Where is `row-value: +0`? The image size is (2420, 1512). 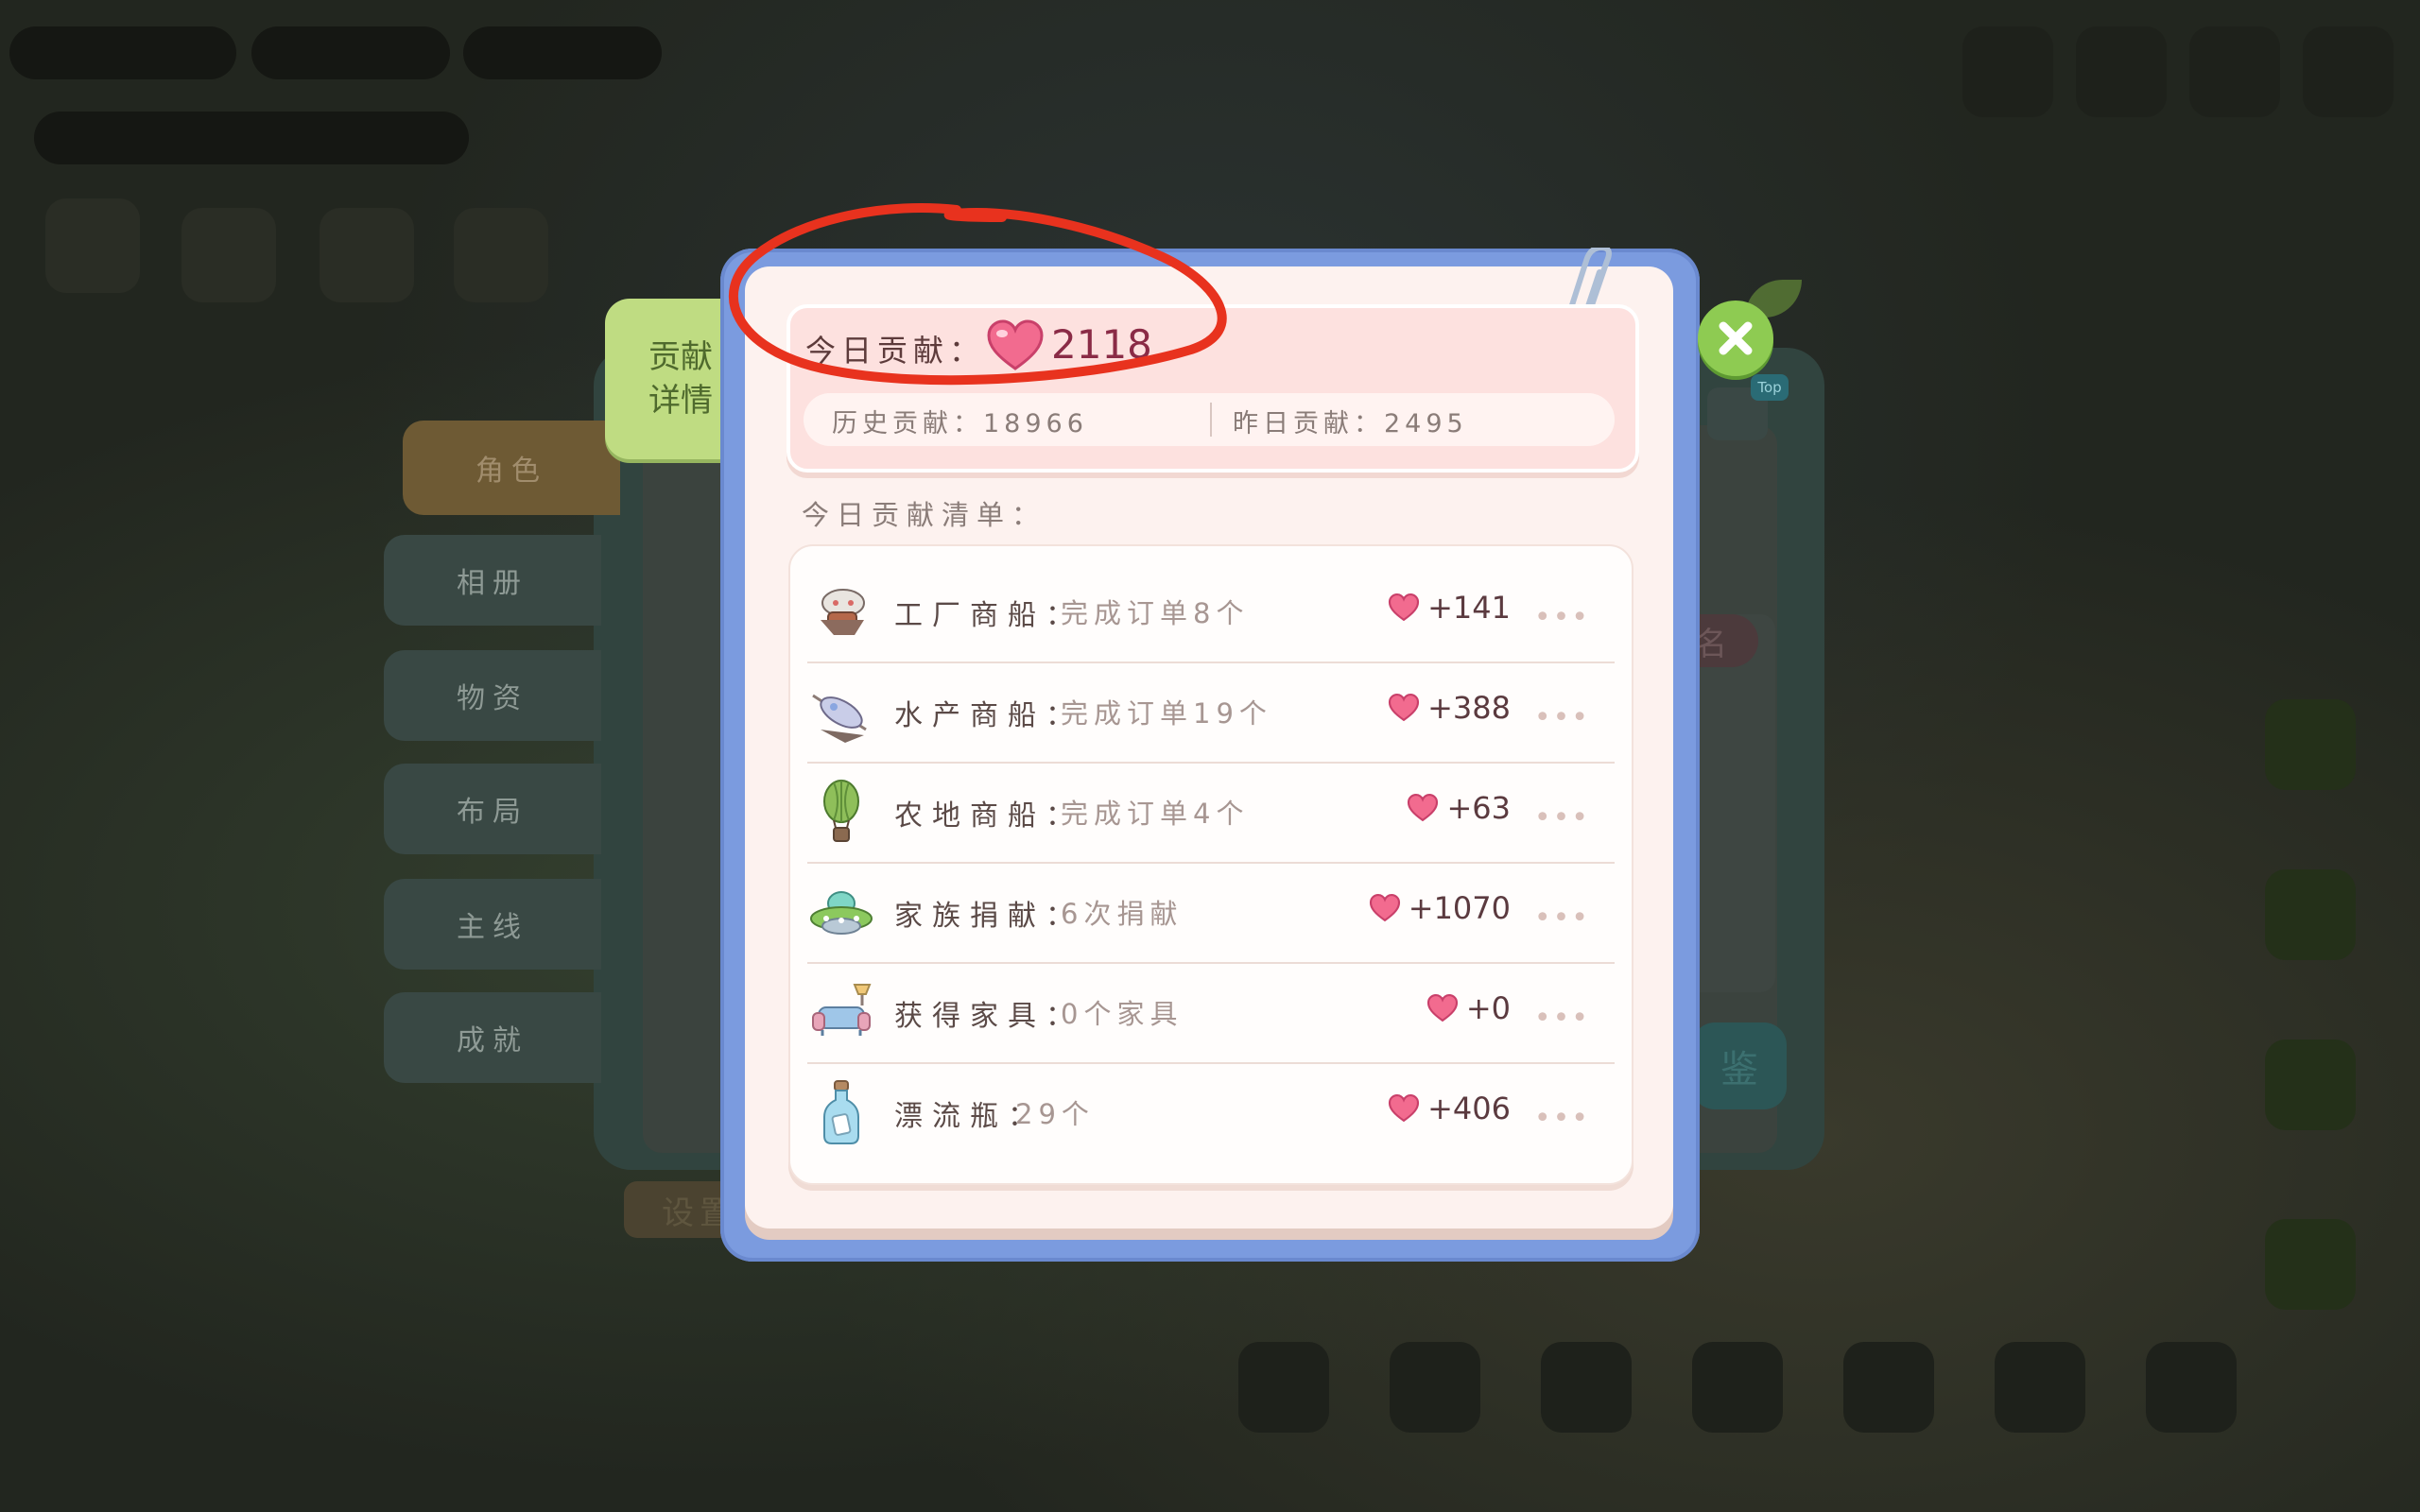
row-value: +0 is located at coordinates (1468, 1008).